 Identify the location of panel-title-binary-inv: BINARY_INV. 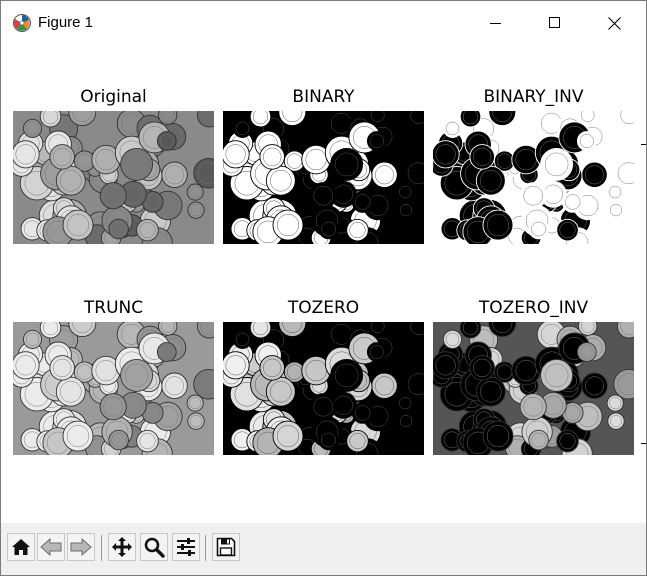
(533, 97).